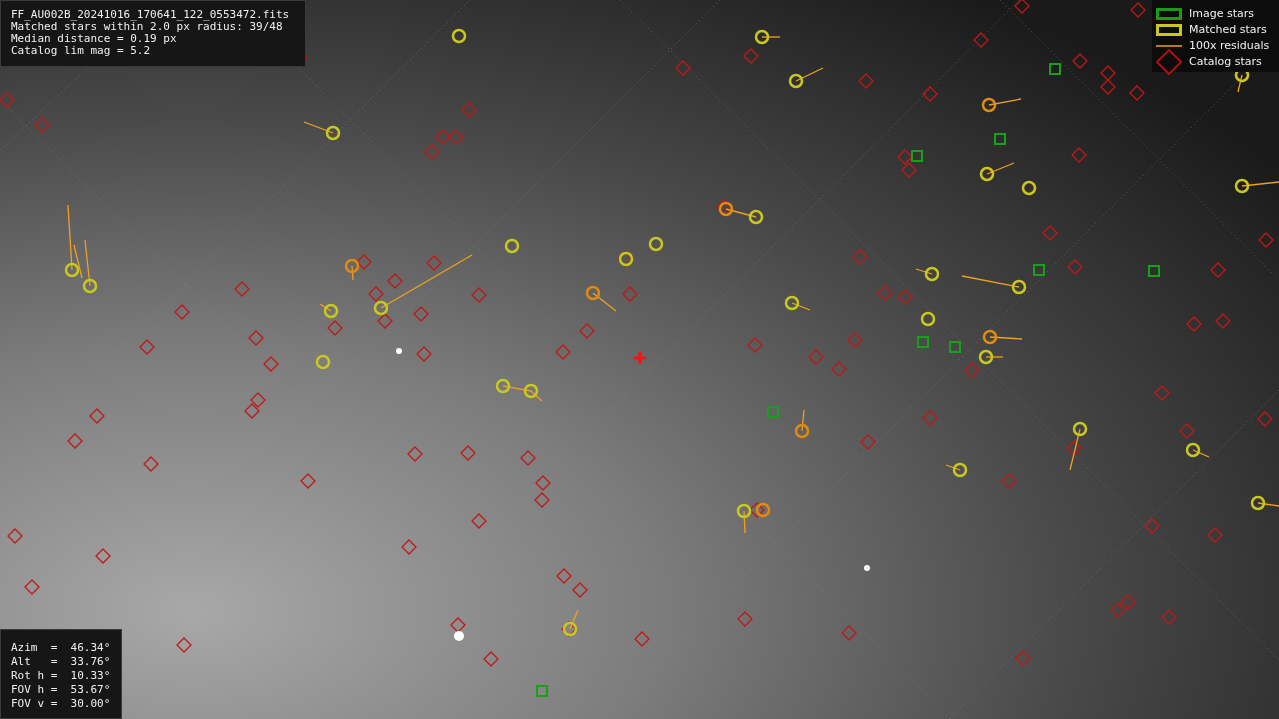  I want to click on pointing-text: Alt = 33.76°, so click(61, 662).